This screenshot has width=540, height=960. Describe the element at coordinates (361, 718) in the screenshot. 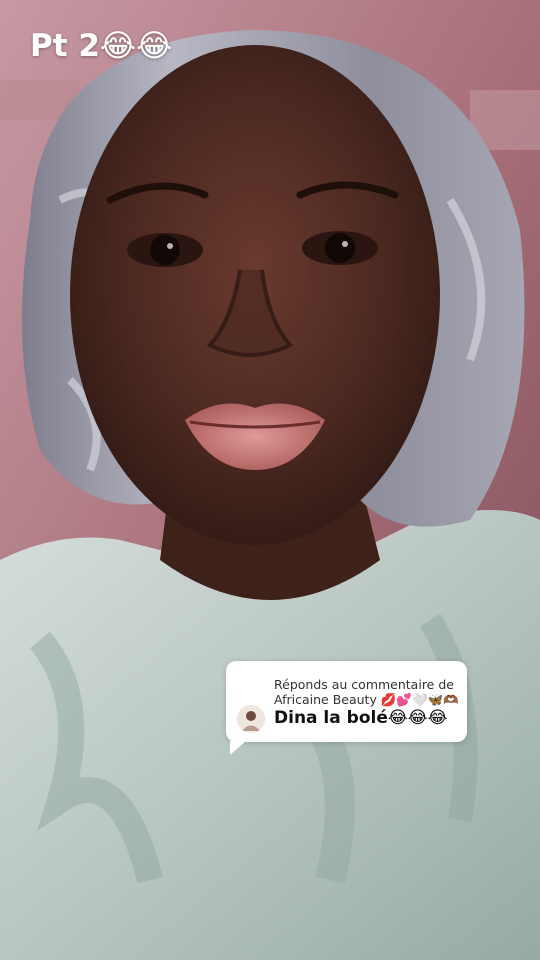

I see `reply-comment-text: Dina la bolé😂😂😂` at that location.